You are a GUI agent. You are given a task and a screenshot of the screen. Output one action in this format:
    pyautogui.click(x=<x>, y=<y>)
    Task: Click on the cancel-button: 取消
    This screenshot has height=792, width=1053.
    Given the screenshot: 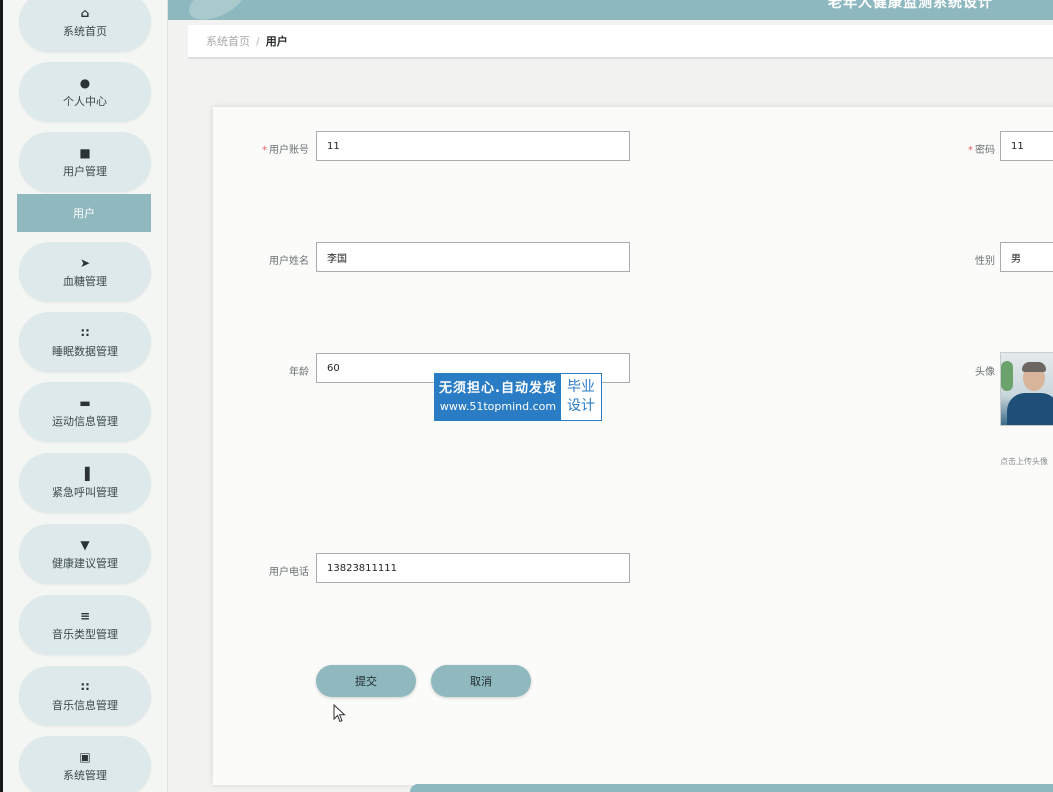 What is the action you would take?
    pyautogui.click(x=481, y=681)
    